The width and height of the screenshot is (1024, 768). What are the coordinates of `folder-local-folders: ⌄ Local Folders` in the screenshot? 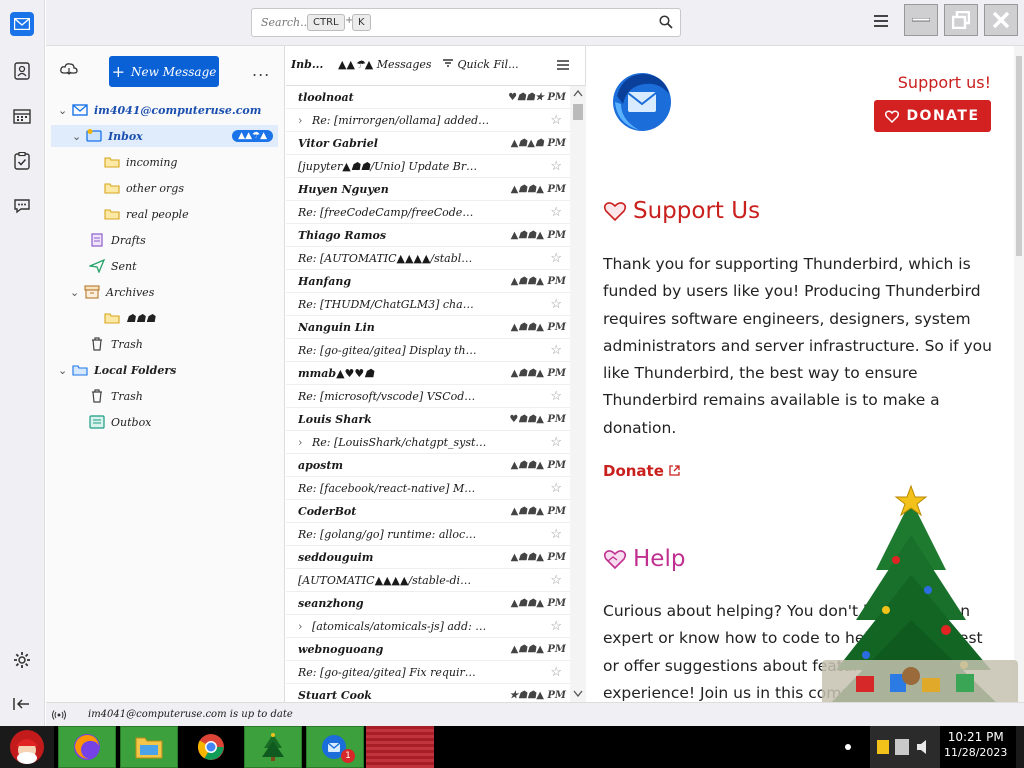 It's located at (117, 370).